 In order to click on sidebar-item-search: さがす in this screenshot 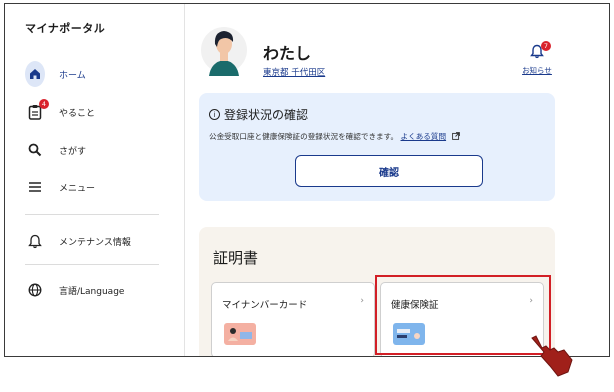, I will do `click(55, 150)`.